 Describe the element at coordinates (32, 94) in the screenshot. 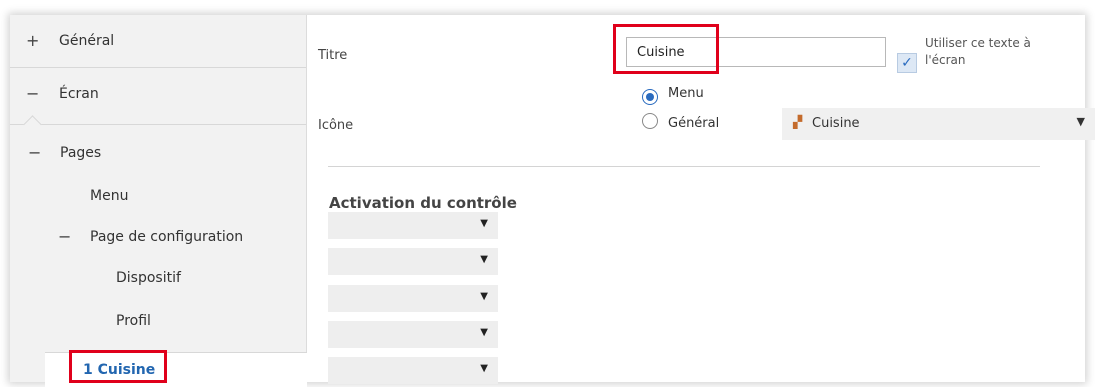

I see `collapse-icon: −` at that location.